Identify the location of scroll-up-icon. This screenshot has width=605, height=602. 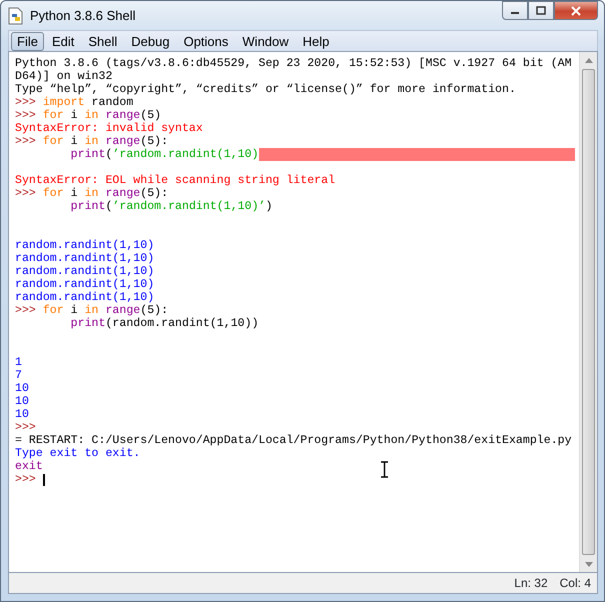
(588, 60).